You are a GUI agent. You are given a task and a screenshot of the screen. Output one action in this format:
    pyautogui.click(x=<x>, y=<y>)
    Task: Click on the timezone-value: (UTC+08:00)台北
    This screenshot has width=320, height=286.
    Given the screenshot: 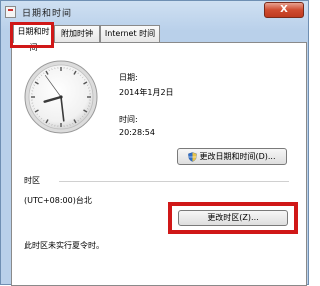 What is the action you would take?
    pyautogui.click(x=58, y=200)
    